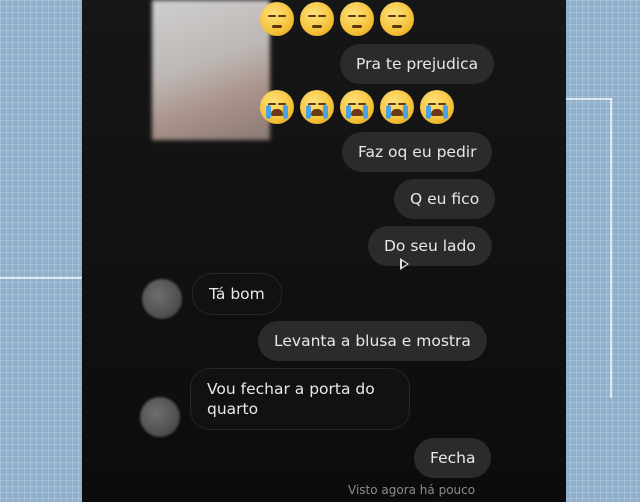 The height and width of the screenshot is (502, 640). I want to click on emoji-row-sad, so click(337, 19).